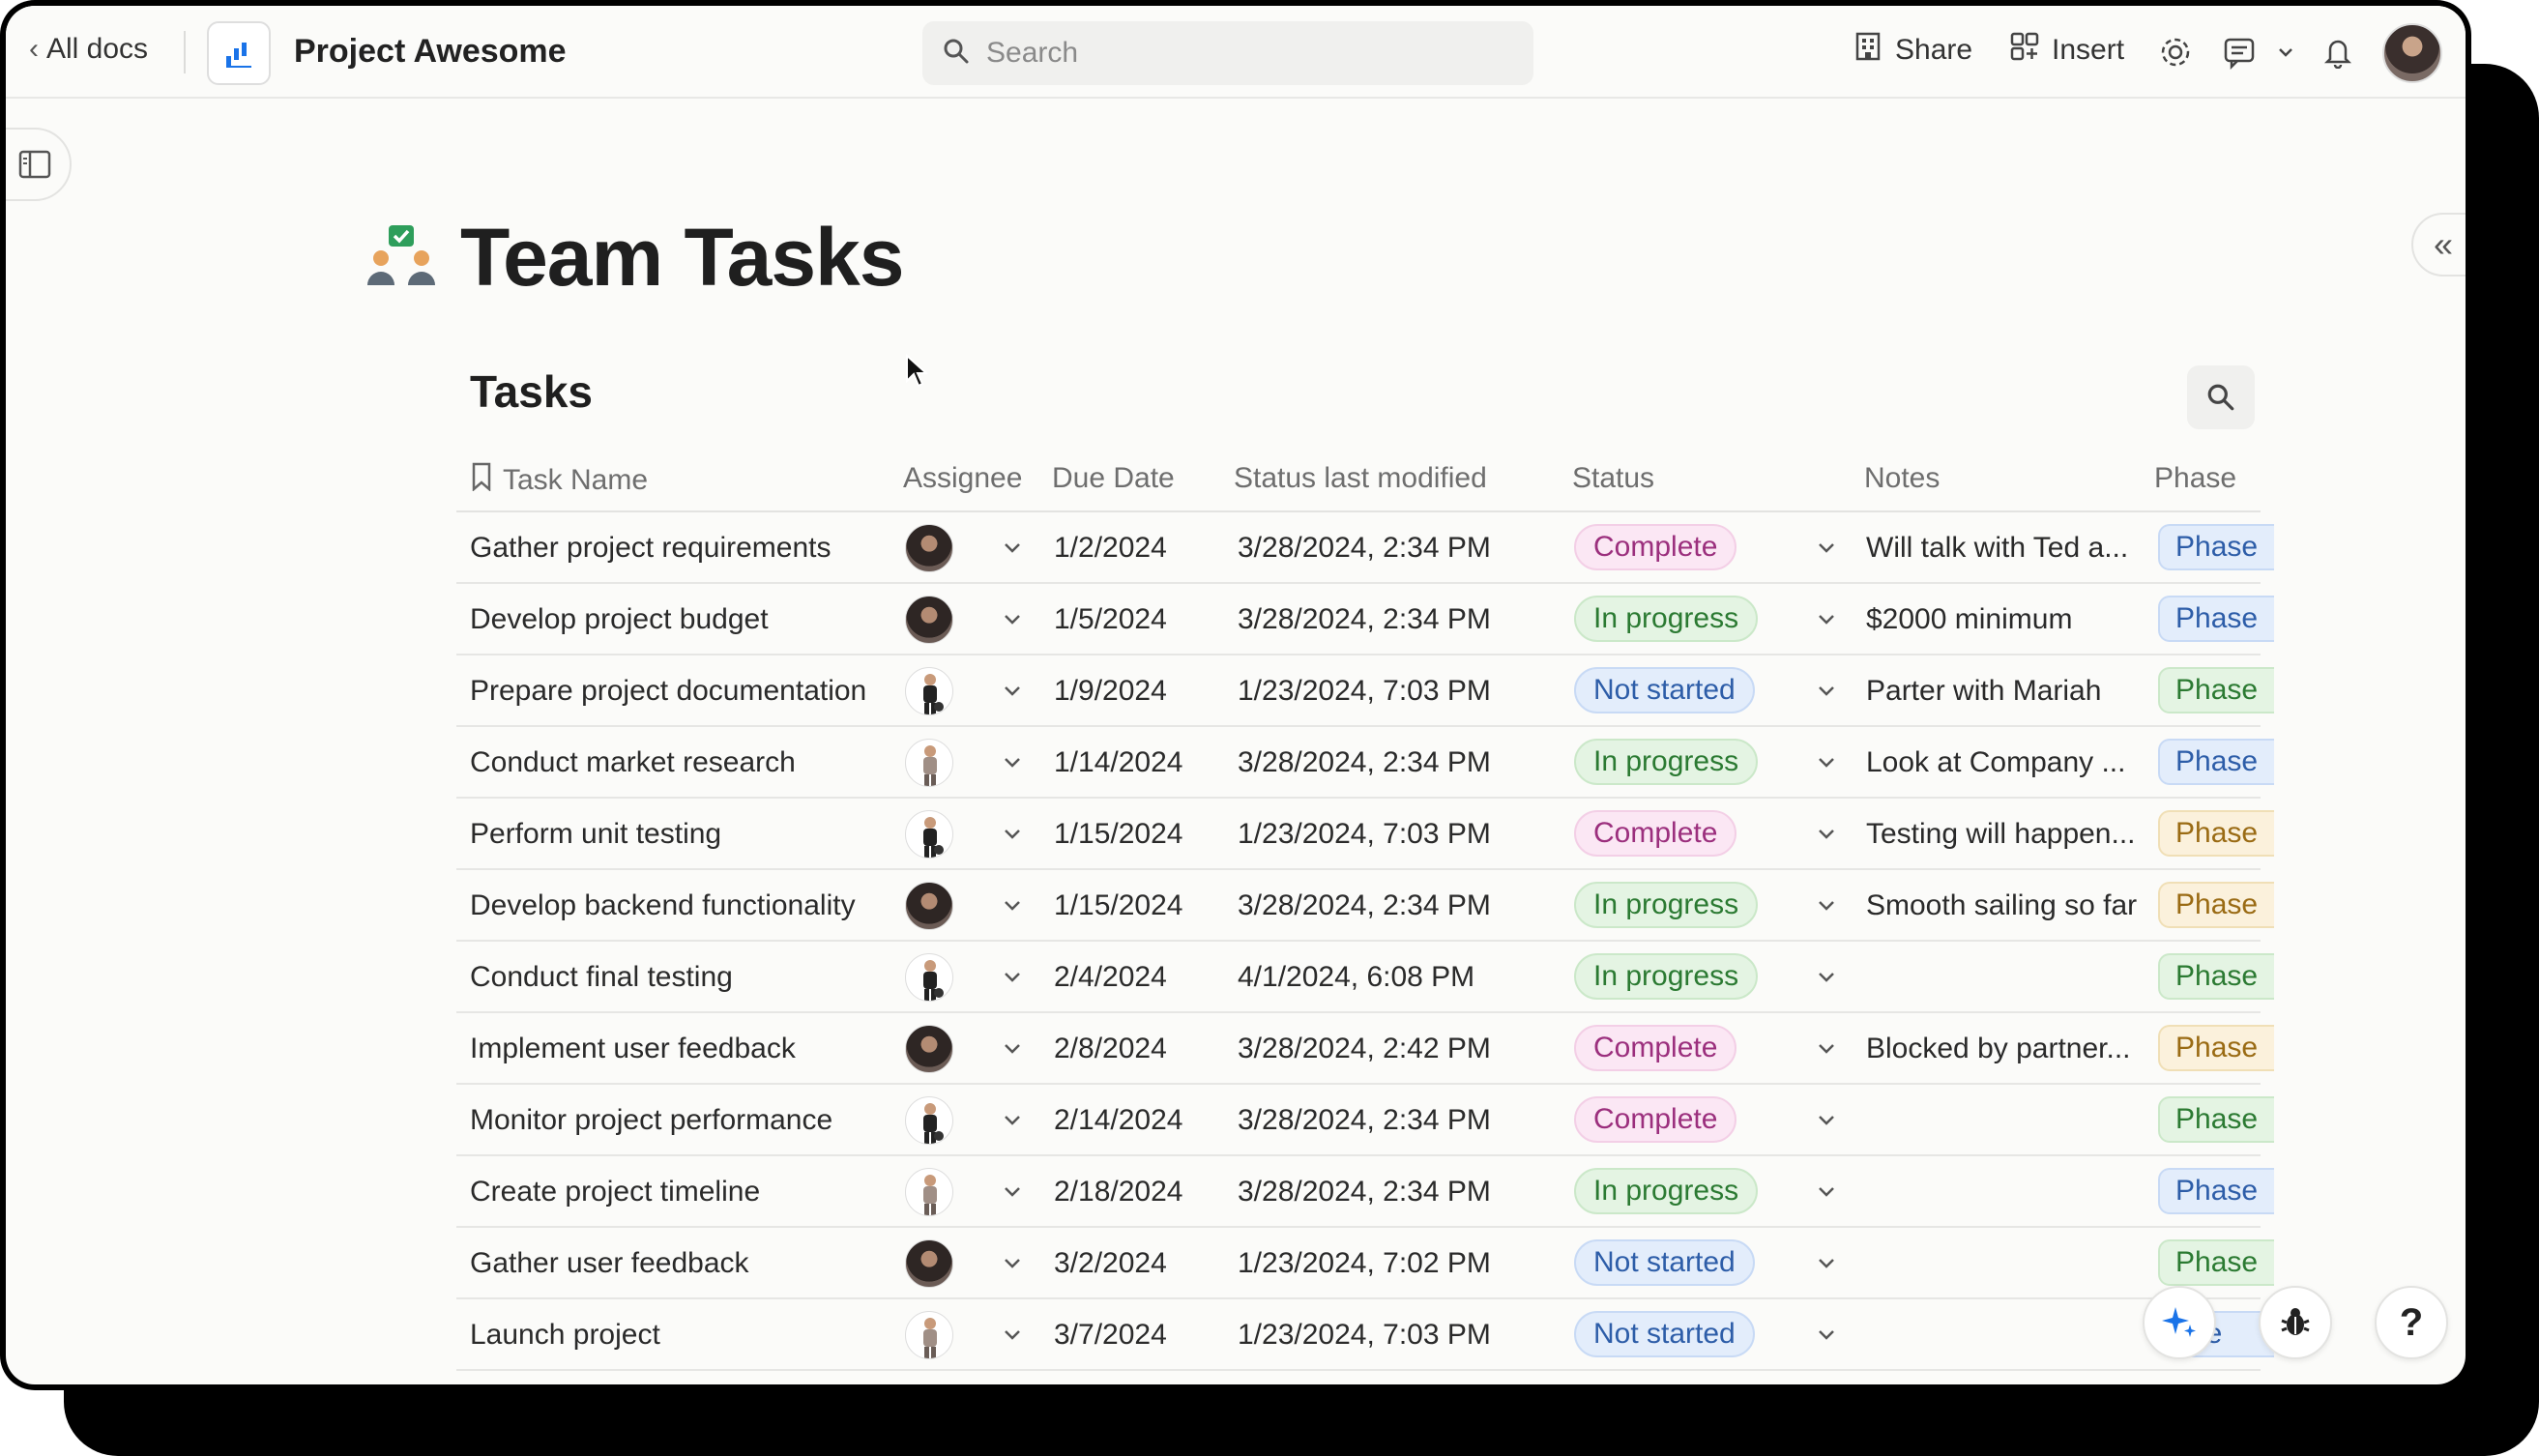 This screenshot has width=2539, height=1456. I want to click on column-header-assignee: Assignee, so click(963, 479).